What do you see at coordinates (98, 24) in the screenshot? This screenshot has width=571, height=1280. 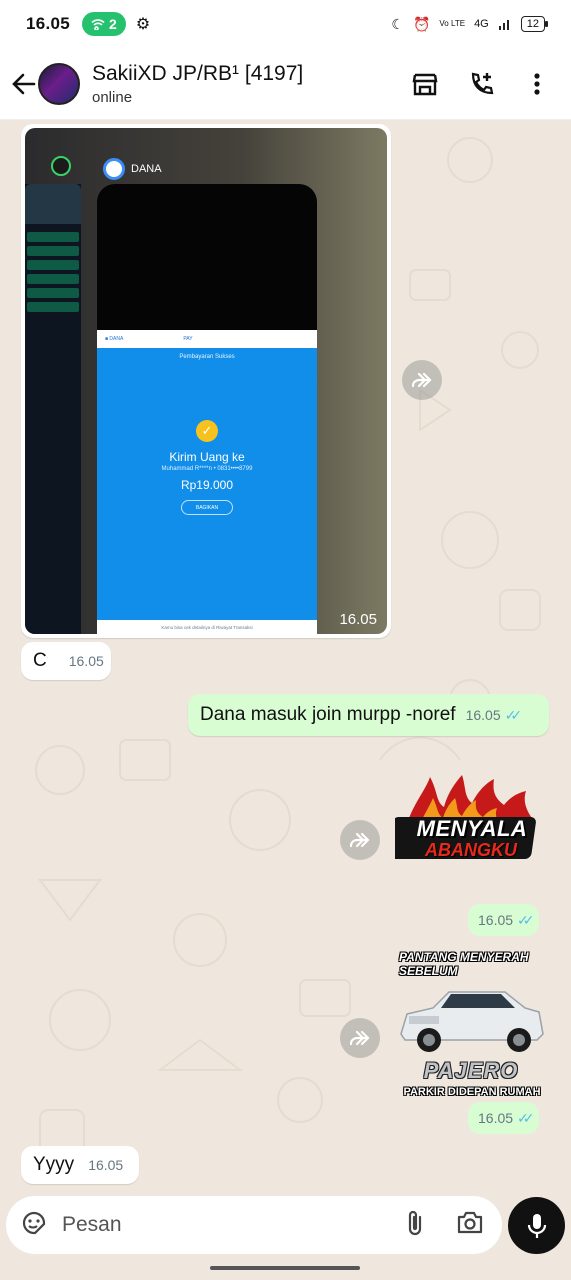 I see `wifi-hotspot-icon` at bounding box center [98, 24].